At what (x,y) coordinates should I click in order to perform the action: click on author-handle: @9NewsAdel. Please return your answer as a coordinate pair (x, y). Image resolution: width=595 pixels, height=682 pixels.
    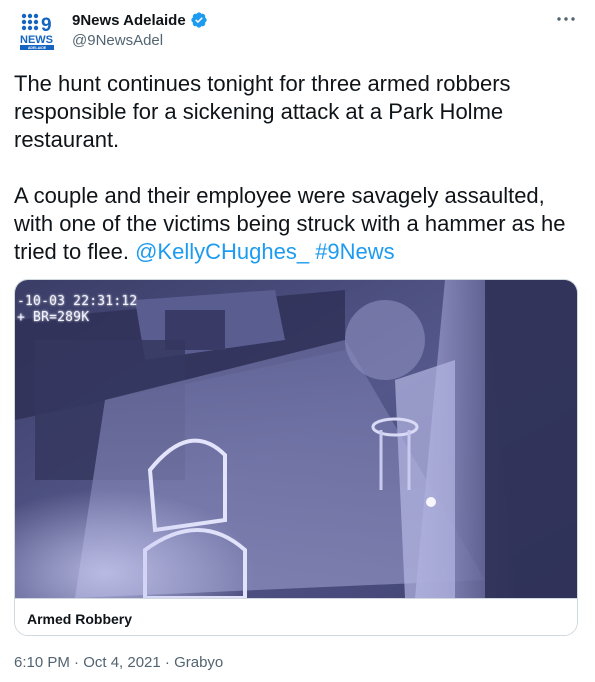
    Looking at the image, I should click on (117, 40).